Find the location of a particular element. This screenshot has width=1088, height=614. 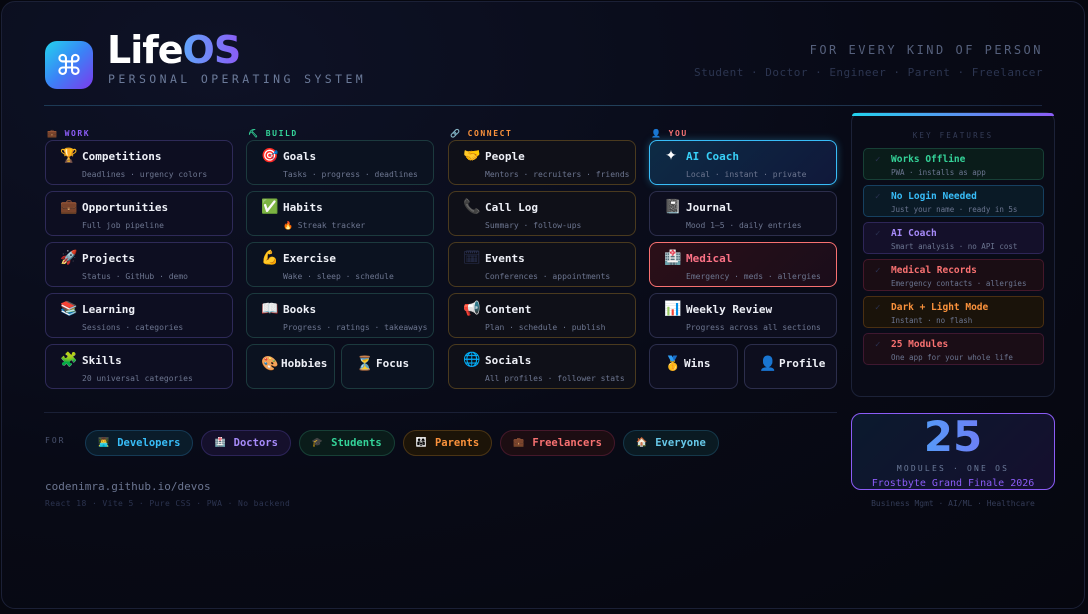

book-icon: 📖 is located at coordinates (270, 309).